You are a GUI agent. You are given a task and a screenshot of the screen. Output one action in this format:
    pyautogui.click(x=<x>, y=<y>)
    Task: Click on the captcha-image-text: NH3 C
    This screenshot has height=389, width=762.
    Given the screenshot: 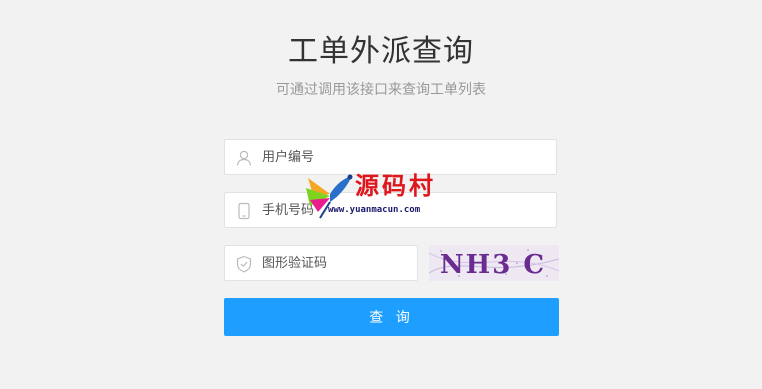 What is the action you would take?
    pyautogui.click(x=493, y=265)
    